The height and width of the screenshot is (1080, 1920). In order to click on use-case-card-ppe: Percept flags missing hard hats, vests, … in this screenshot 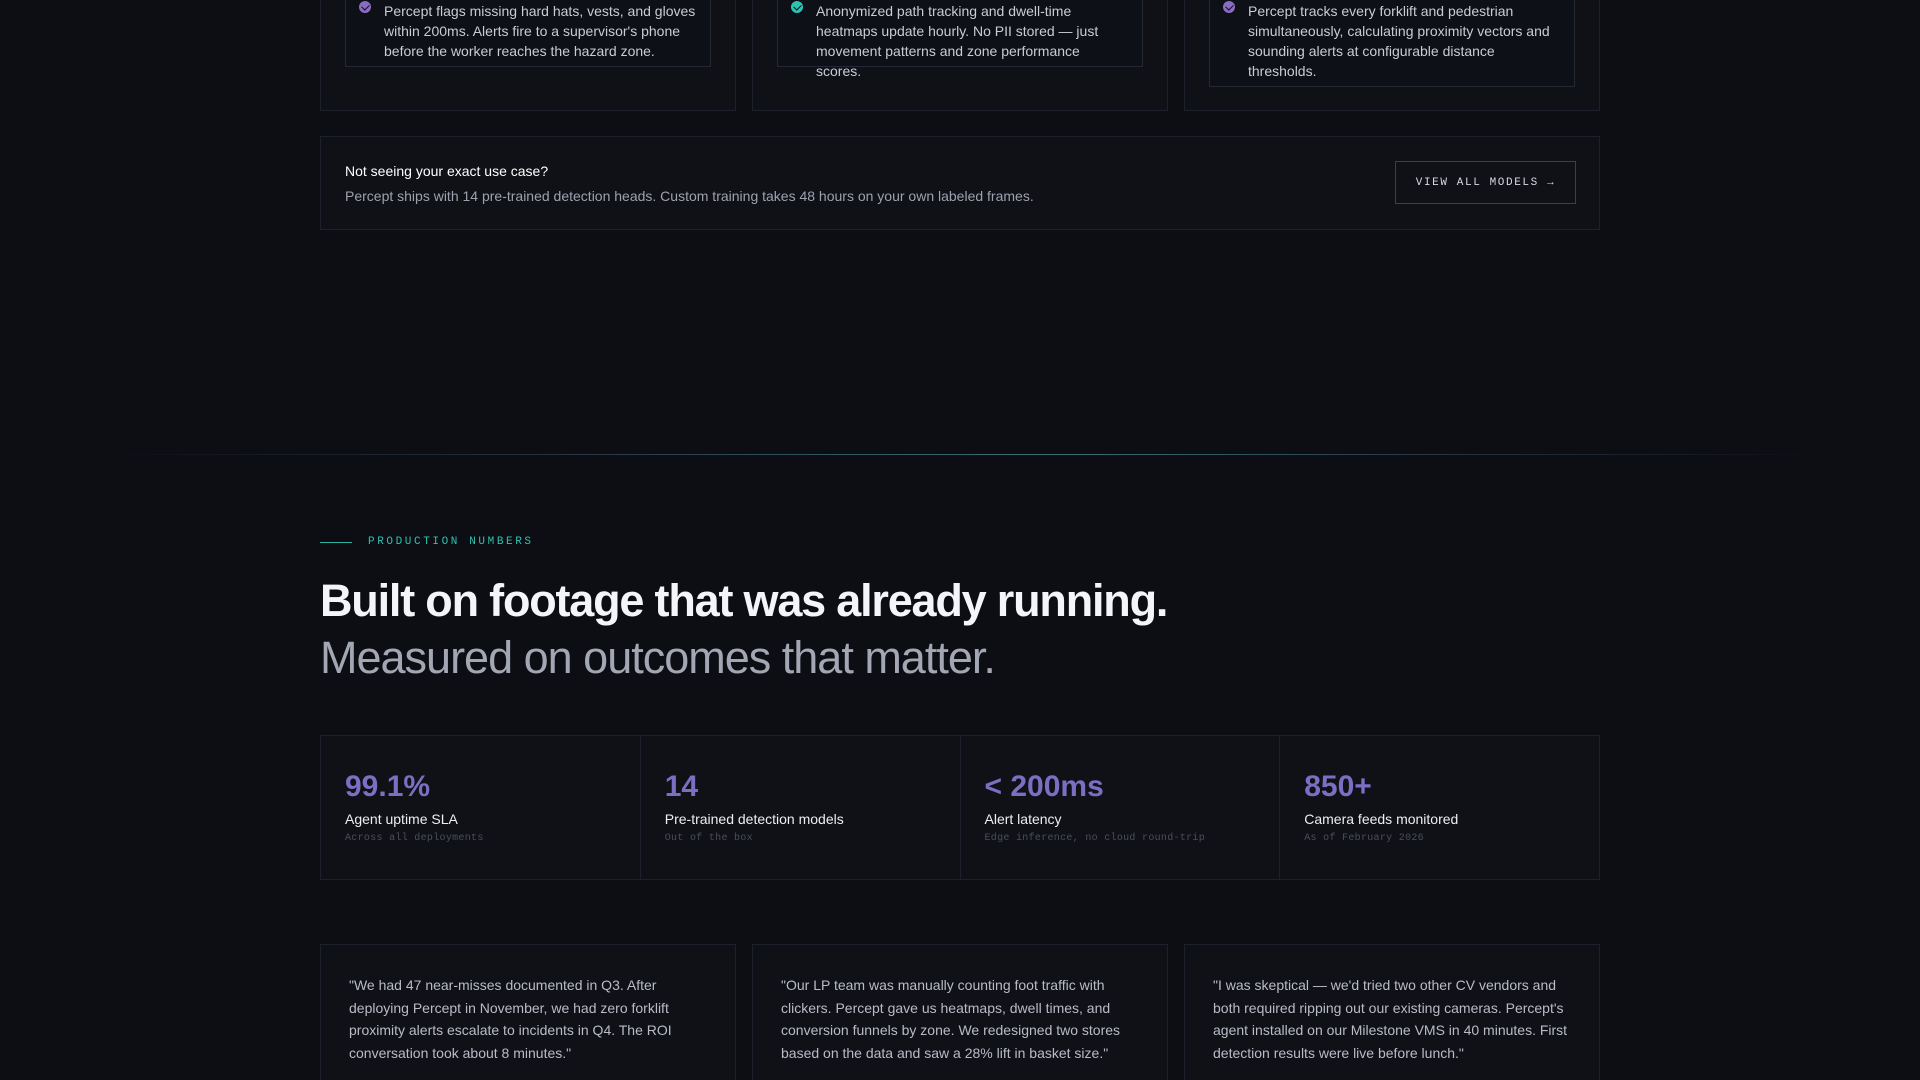, I will do `click(528, 55)`.